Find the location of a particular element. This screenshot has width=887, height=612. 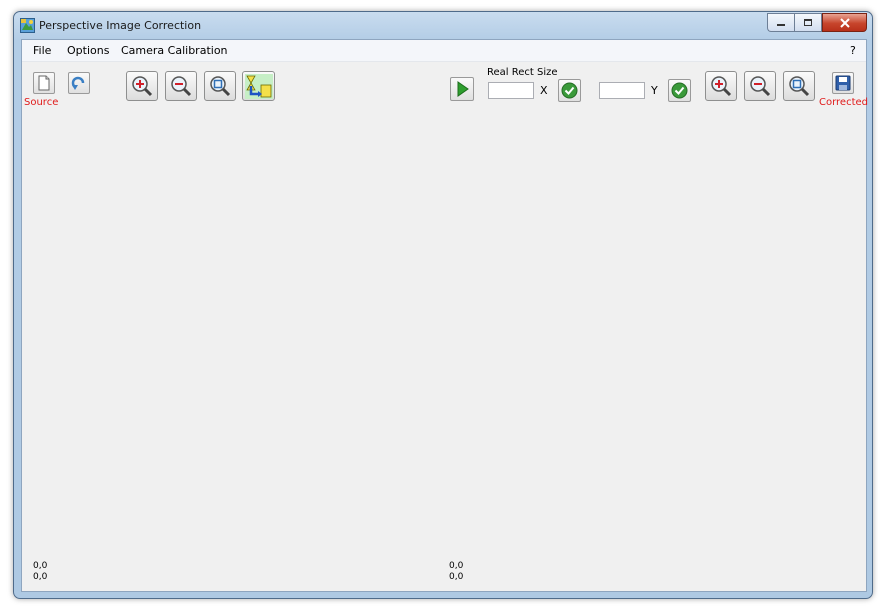

menu-options: Options is located at coordinates (88, 50).